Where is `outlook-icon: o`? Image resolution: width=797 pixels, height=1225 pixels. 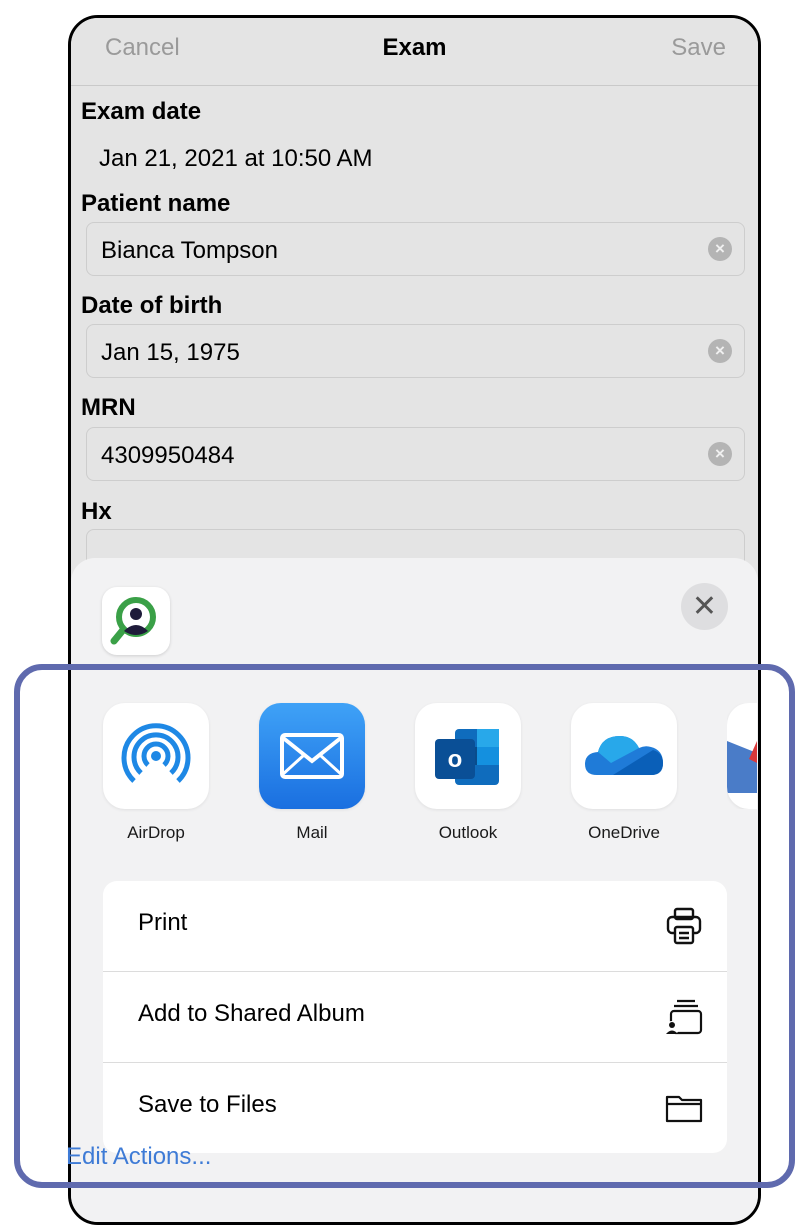
outlook-icon: o is located at coordinates (468, 756).